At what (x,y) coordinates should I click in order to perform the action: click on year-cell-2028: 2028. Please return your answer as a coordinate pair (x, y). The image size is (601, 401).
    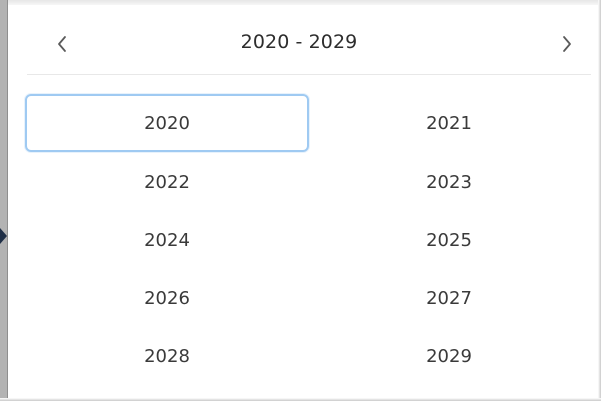
    Looking at the image, I should click on (167, 356).